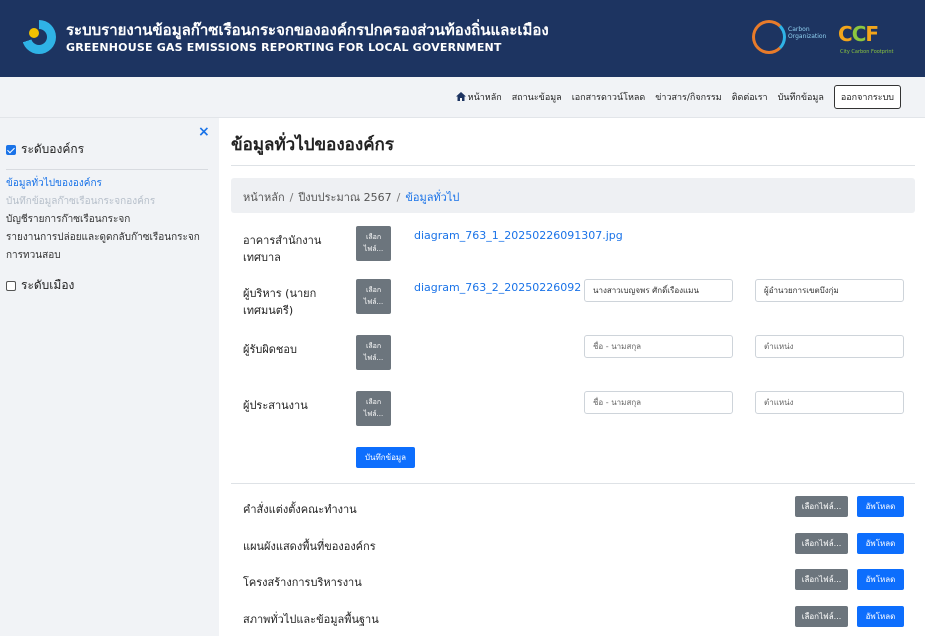 The height and width of the screenshot is (636, 925). What do you see at coordinates (807, 33) in the screenshot?
I see `carbon-organization-logo-text: Carbon Organization` at bounding box center [807, 33].